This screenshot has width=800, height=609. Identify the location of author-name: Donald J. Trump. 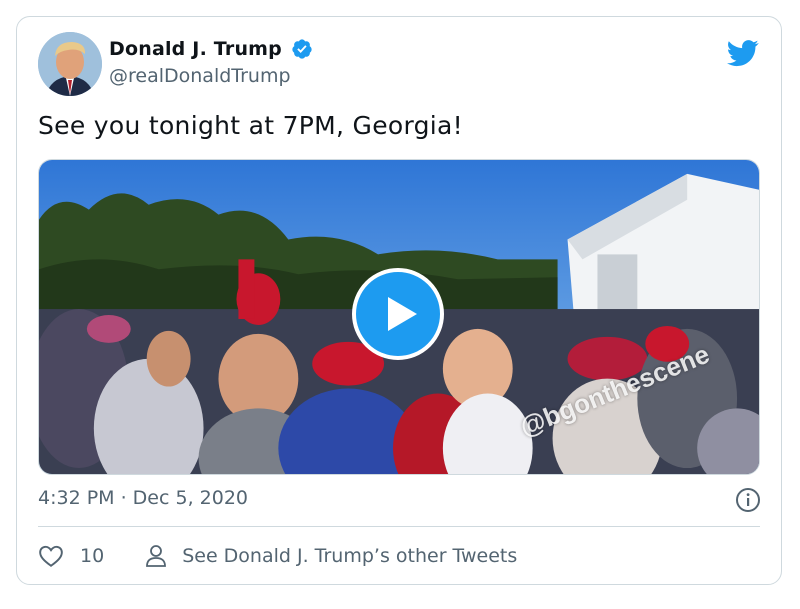
(195, 49).